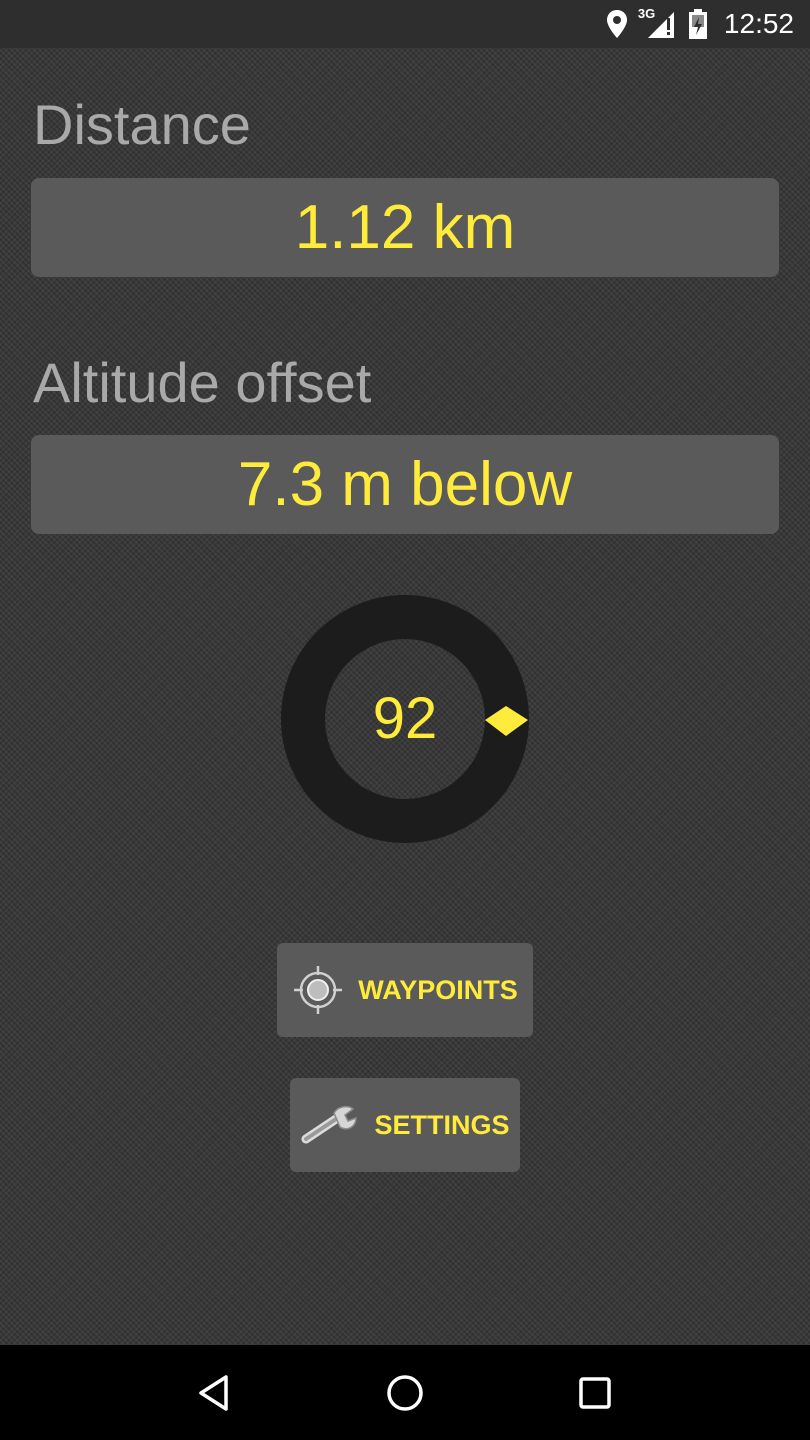  Describe the element at coordinates (142, 124) in the screenshot. I see `distance-label: Distance` at that location.